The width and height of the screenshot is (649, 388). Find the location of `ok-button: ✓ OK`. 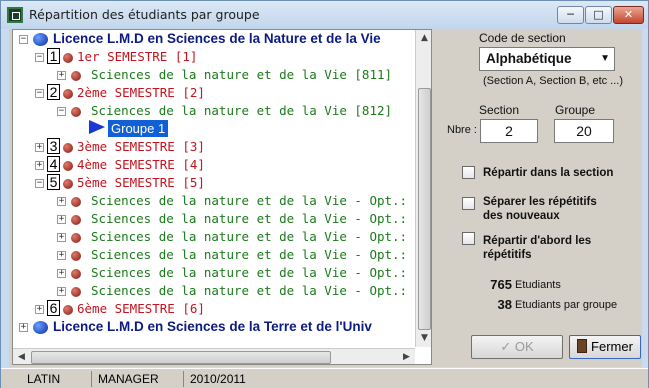

ok-button: ✓ OK is located at coordinates (517, 347).